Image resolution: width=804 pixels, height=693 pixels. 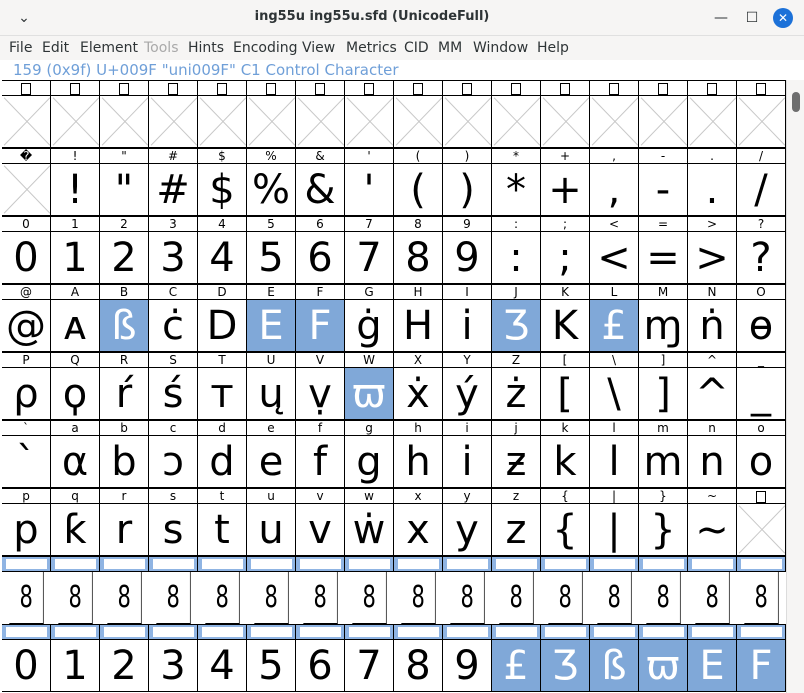 What do you see at coordinates (516, 530) in the screenshot?
I see `glyph-cell: z` at bounding box center [516, 530].